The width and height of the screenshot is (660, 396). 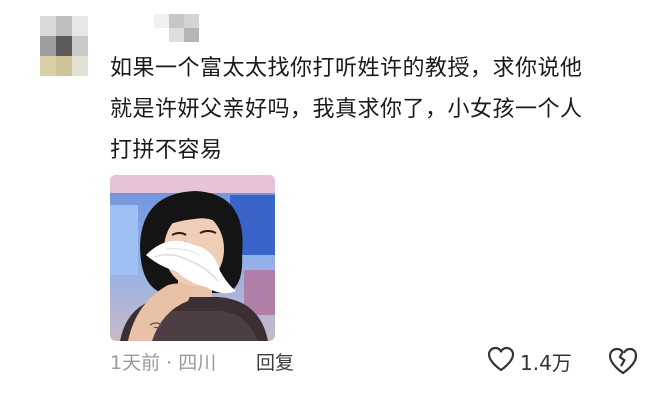 I want to click on like-count: 1.4万, so click(x=546, y=362).